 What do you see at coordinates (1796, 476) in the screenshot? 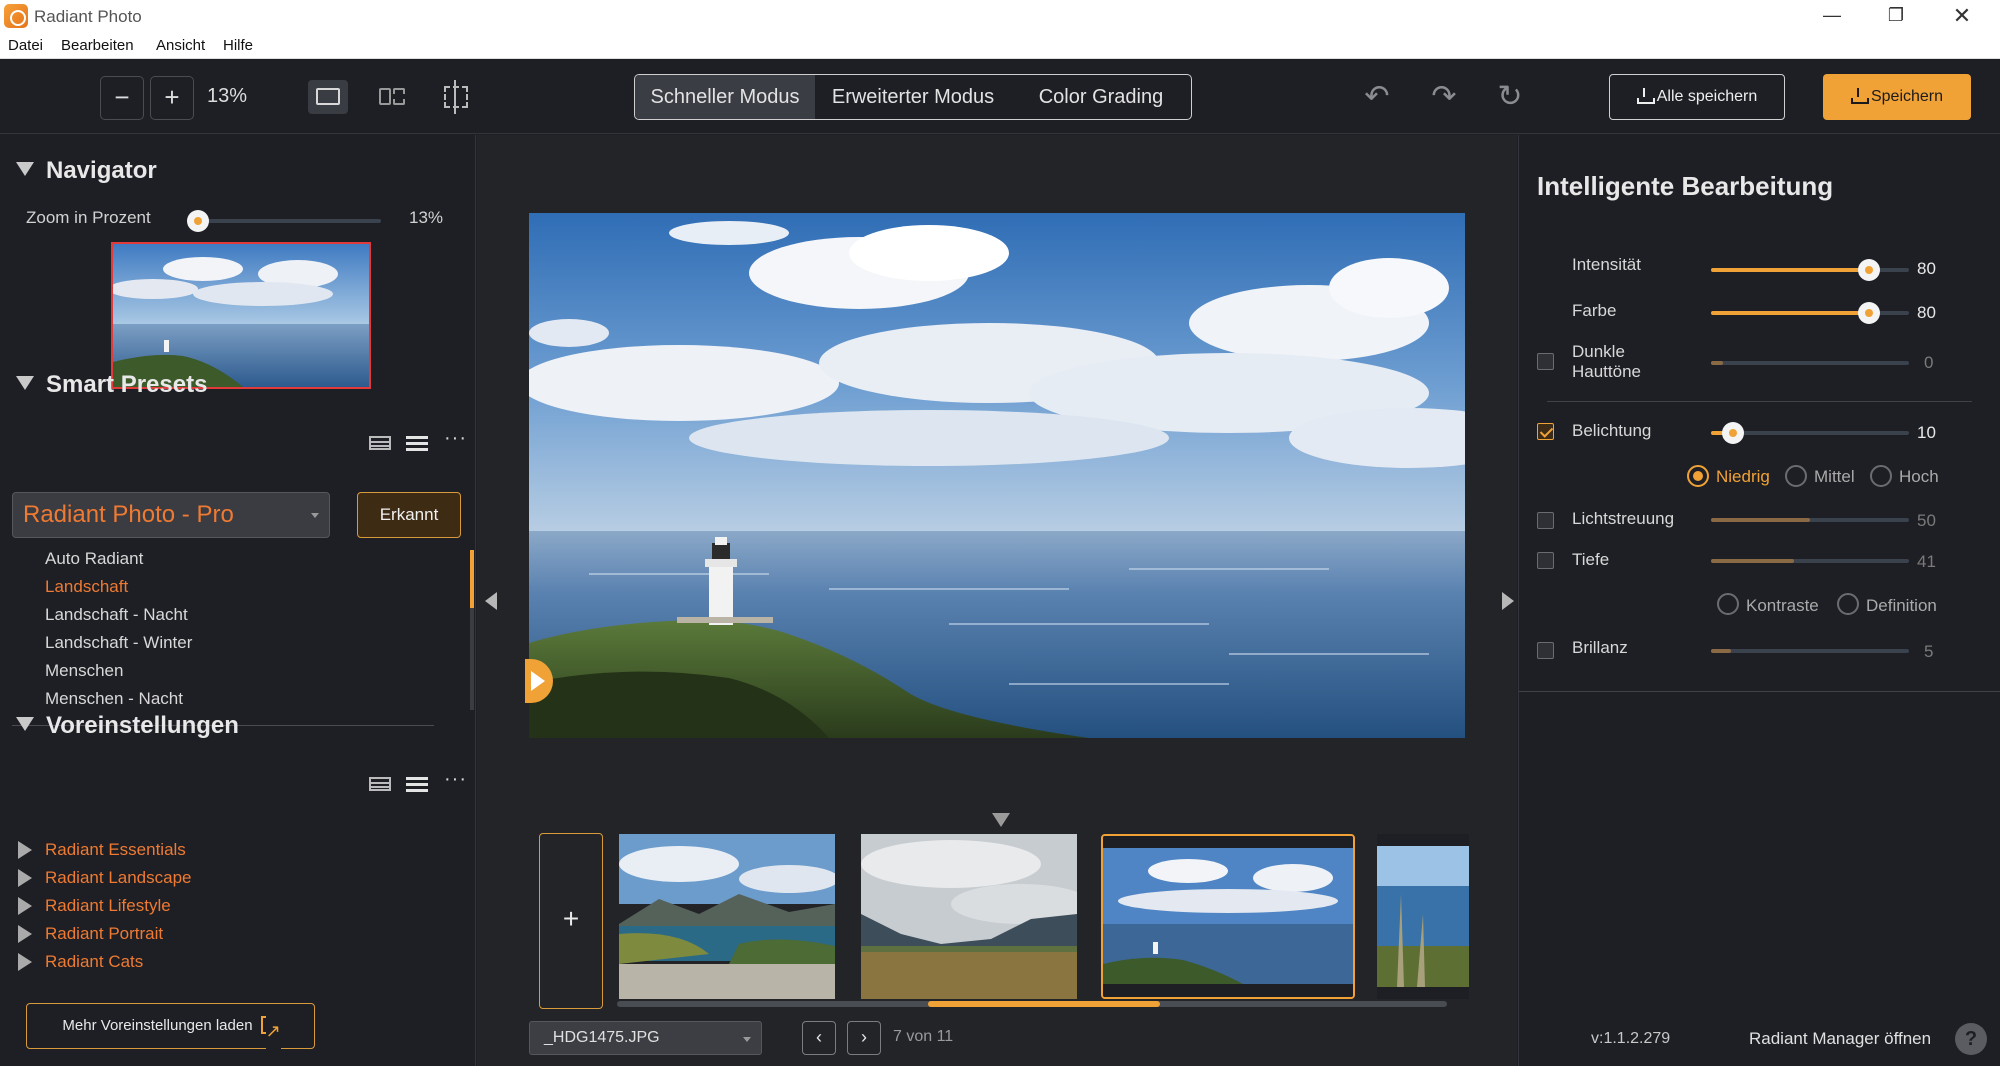
I see `radio-mittel` at bounding box center [1796, 476].